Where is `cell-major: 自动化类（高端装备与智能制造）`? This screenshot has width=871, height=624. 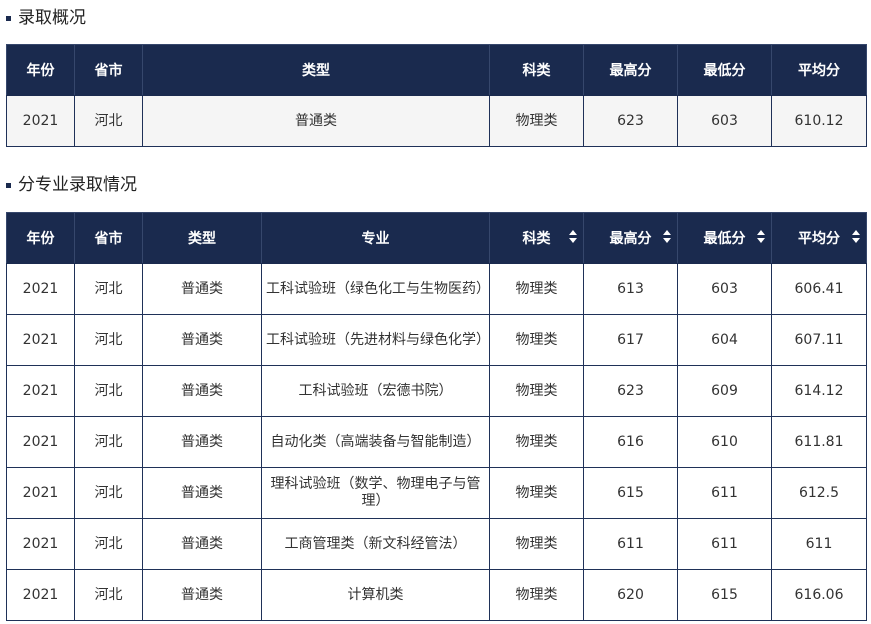
cell-major: 自动化类（高端装备与智能制造） is located at coordinates (375, 442).